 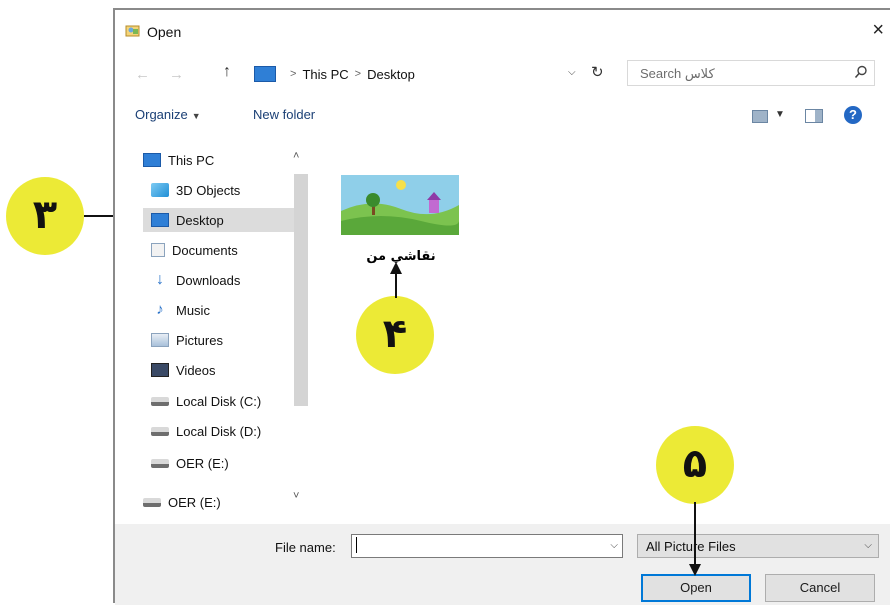 I want to click on file-name-label: File name:, so click(x=305, y=547).